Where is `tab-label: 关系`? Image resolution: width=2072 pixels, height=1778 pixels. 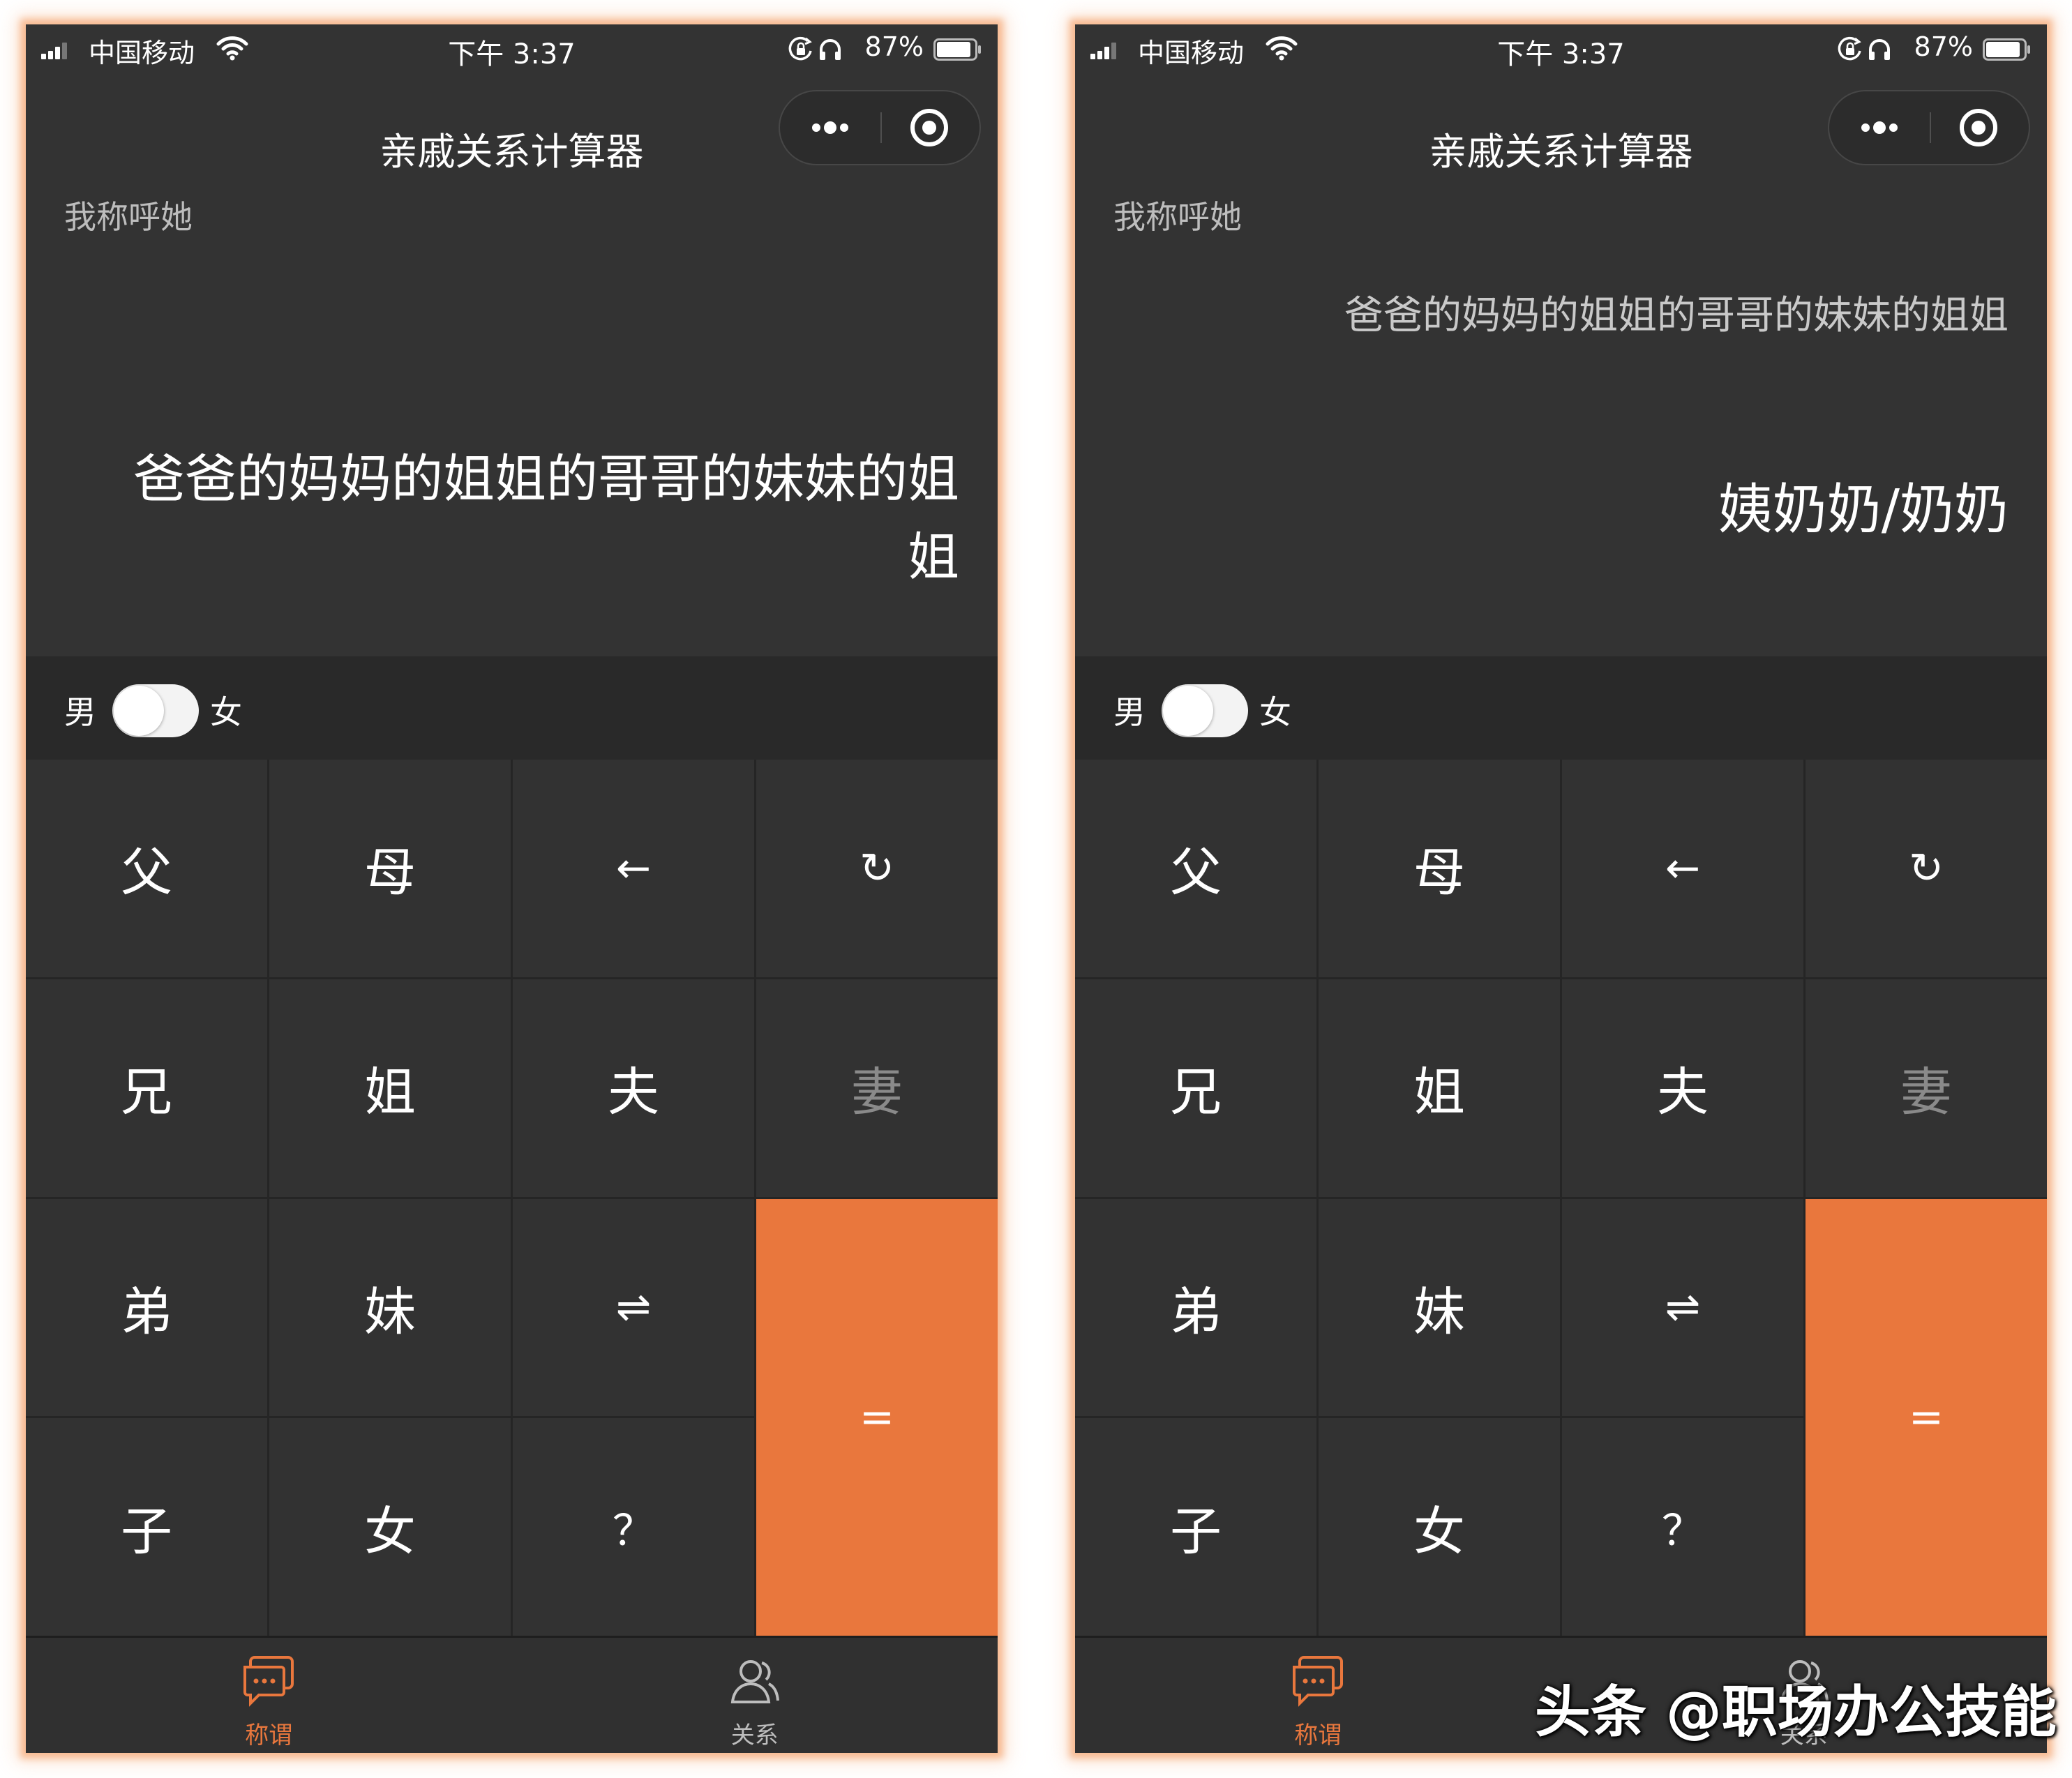 tab-label: 关系 is located at coordinates (754, 1735).